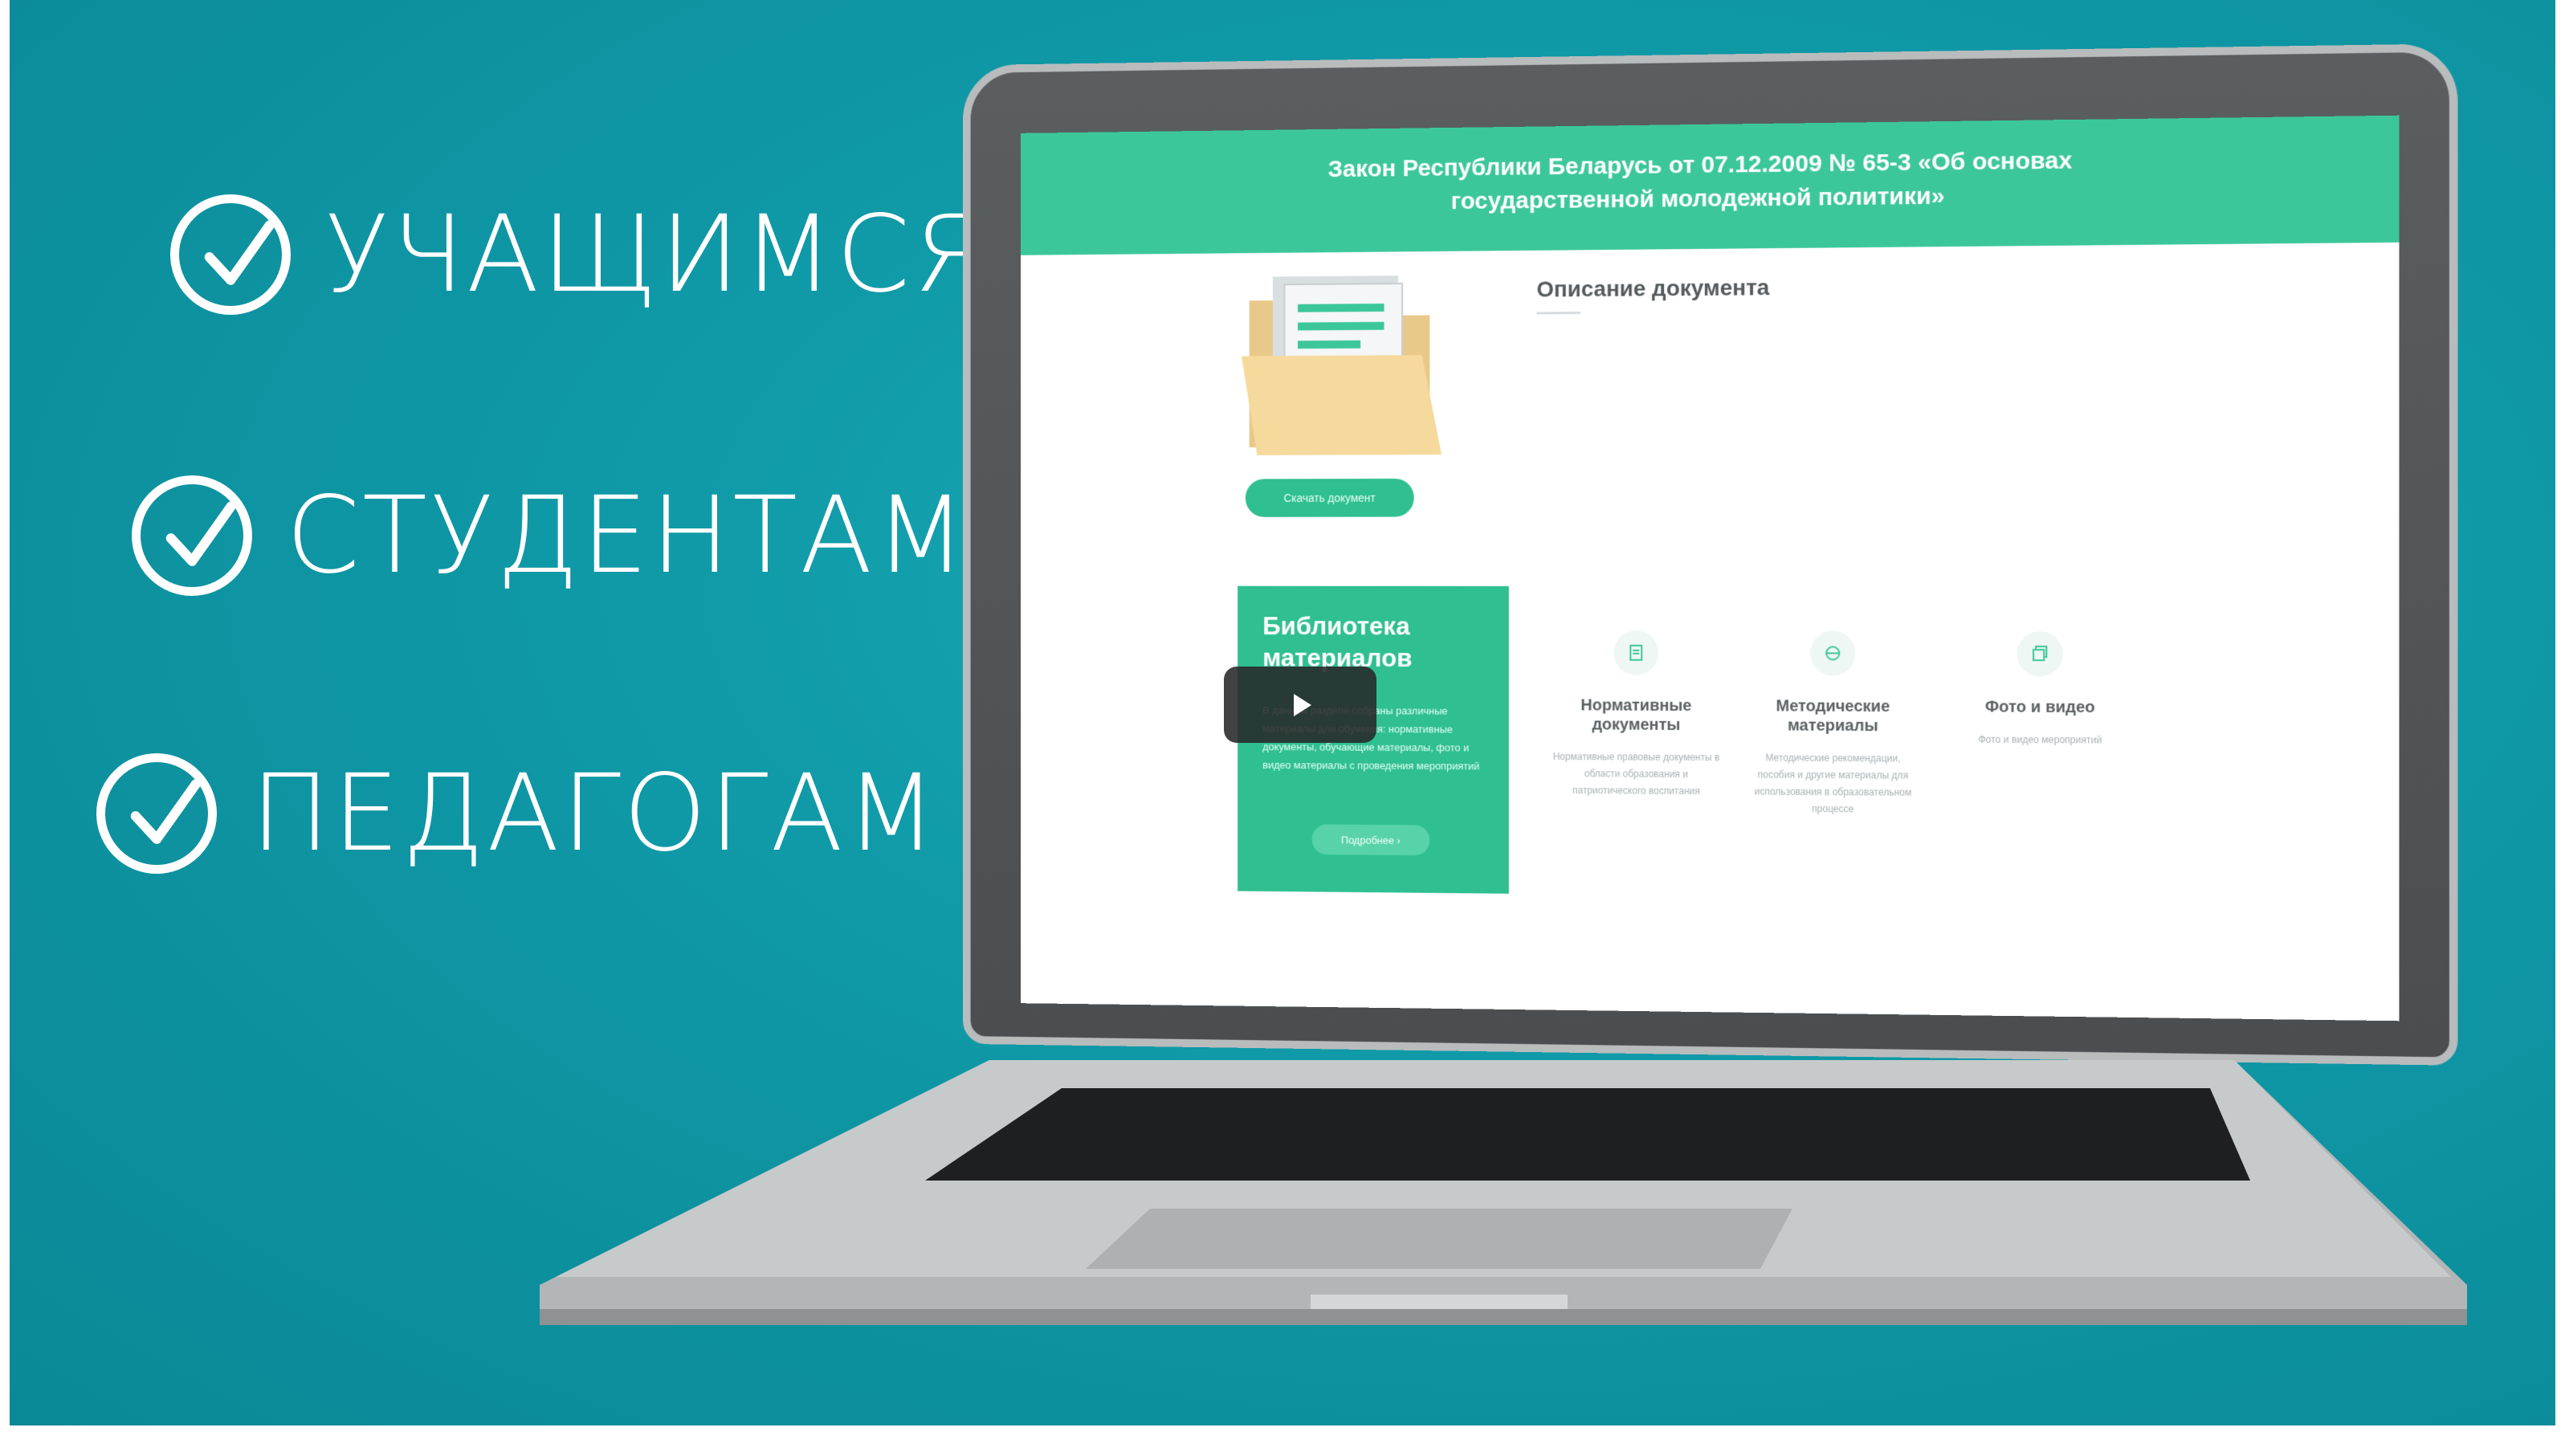  What do you see at coordinates (2041, 689) in the screenshot?
I see `category-photo-video: Фото и видео Фото и видео мероприятий` at bounding box center [2041, 689].